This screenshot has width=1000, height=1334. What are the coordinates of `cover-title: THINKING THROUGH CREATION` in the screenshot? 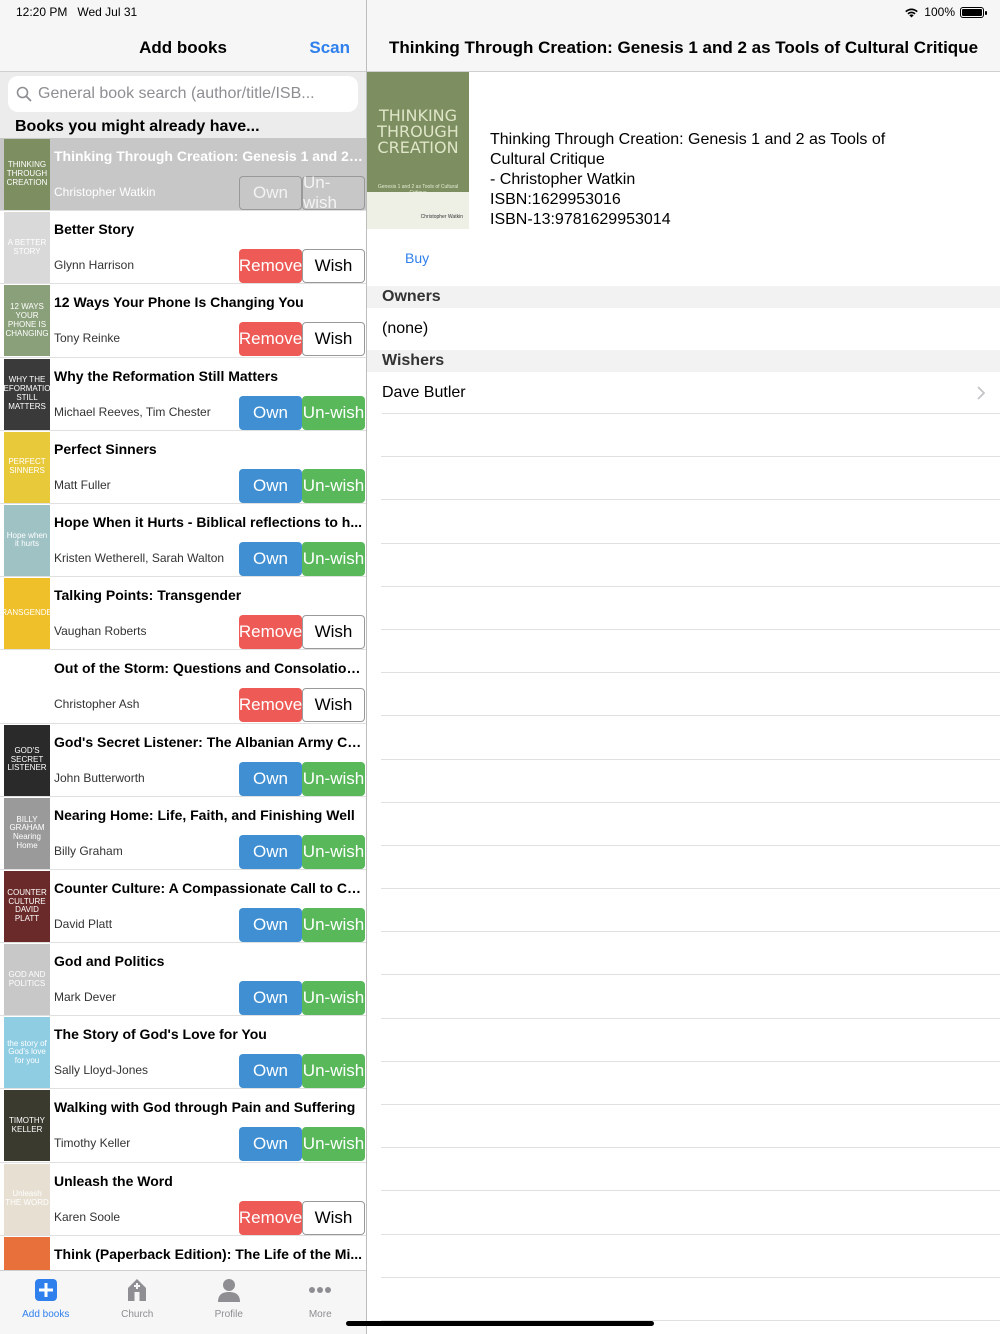 It's located at (418, 131).